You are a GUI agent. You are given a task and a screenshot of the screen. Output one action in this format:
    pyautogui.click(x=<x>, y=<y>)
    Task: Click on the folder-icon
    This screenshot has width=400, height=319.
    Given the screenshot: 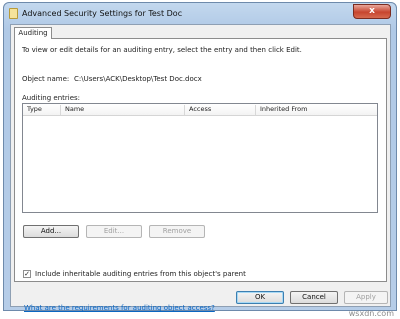 What is the action you would take?
    pyautogui.click(x=13, y=13)
    